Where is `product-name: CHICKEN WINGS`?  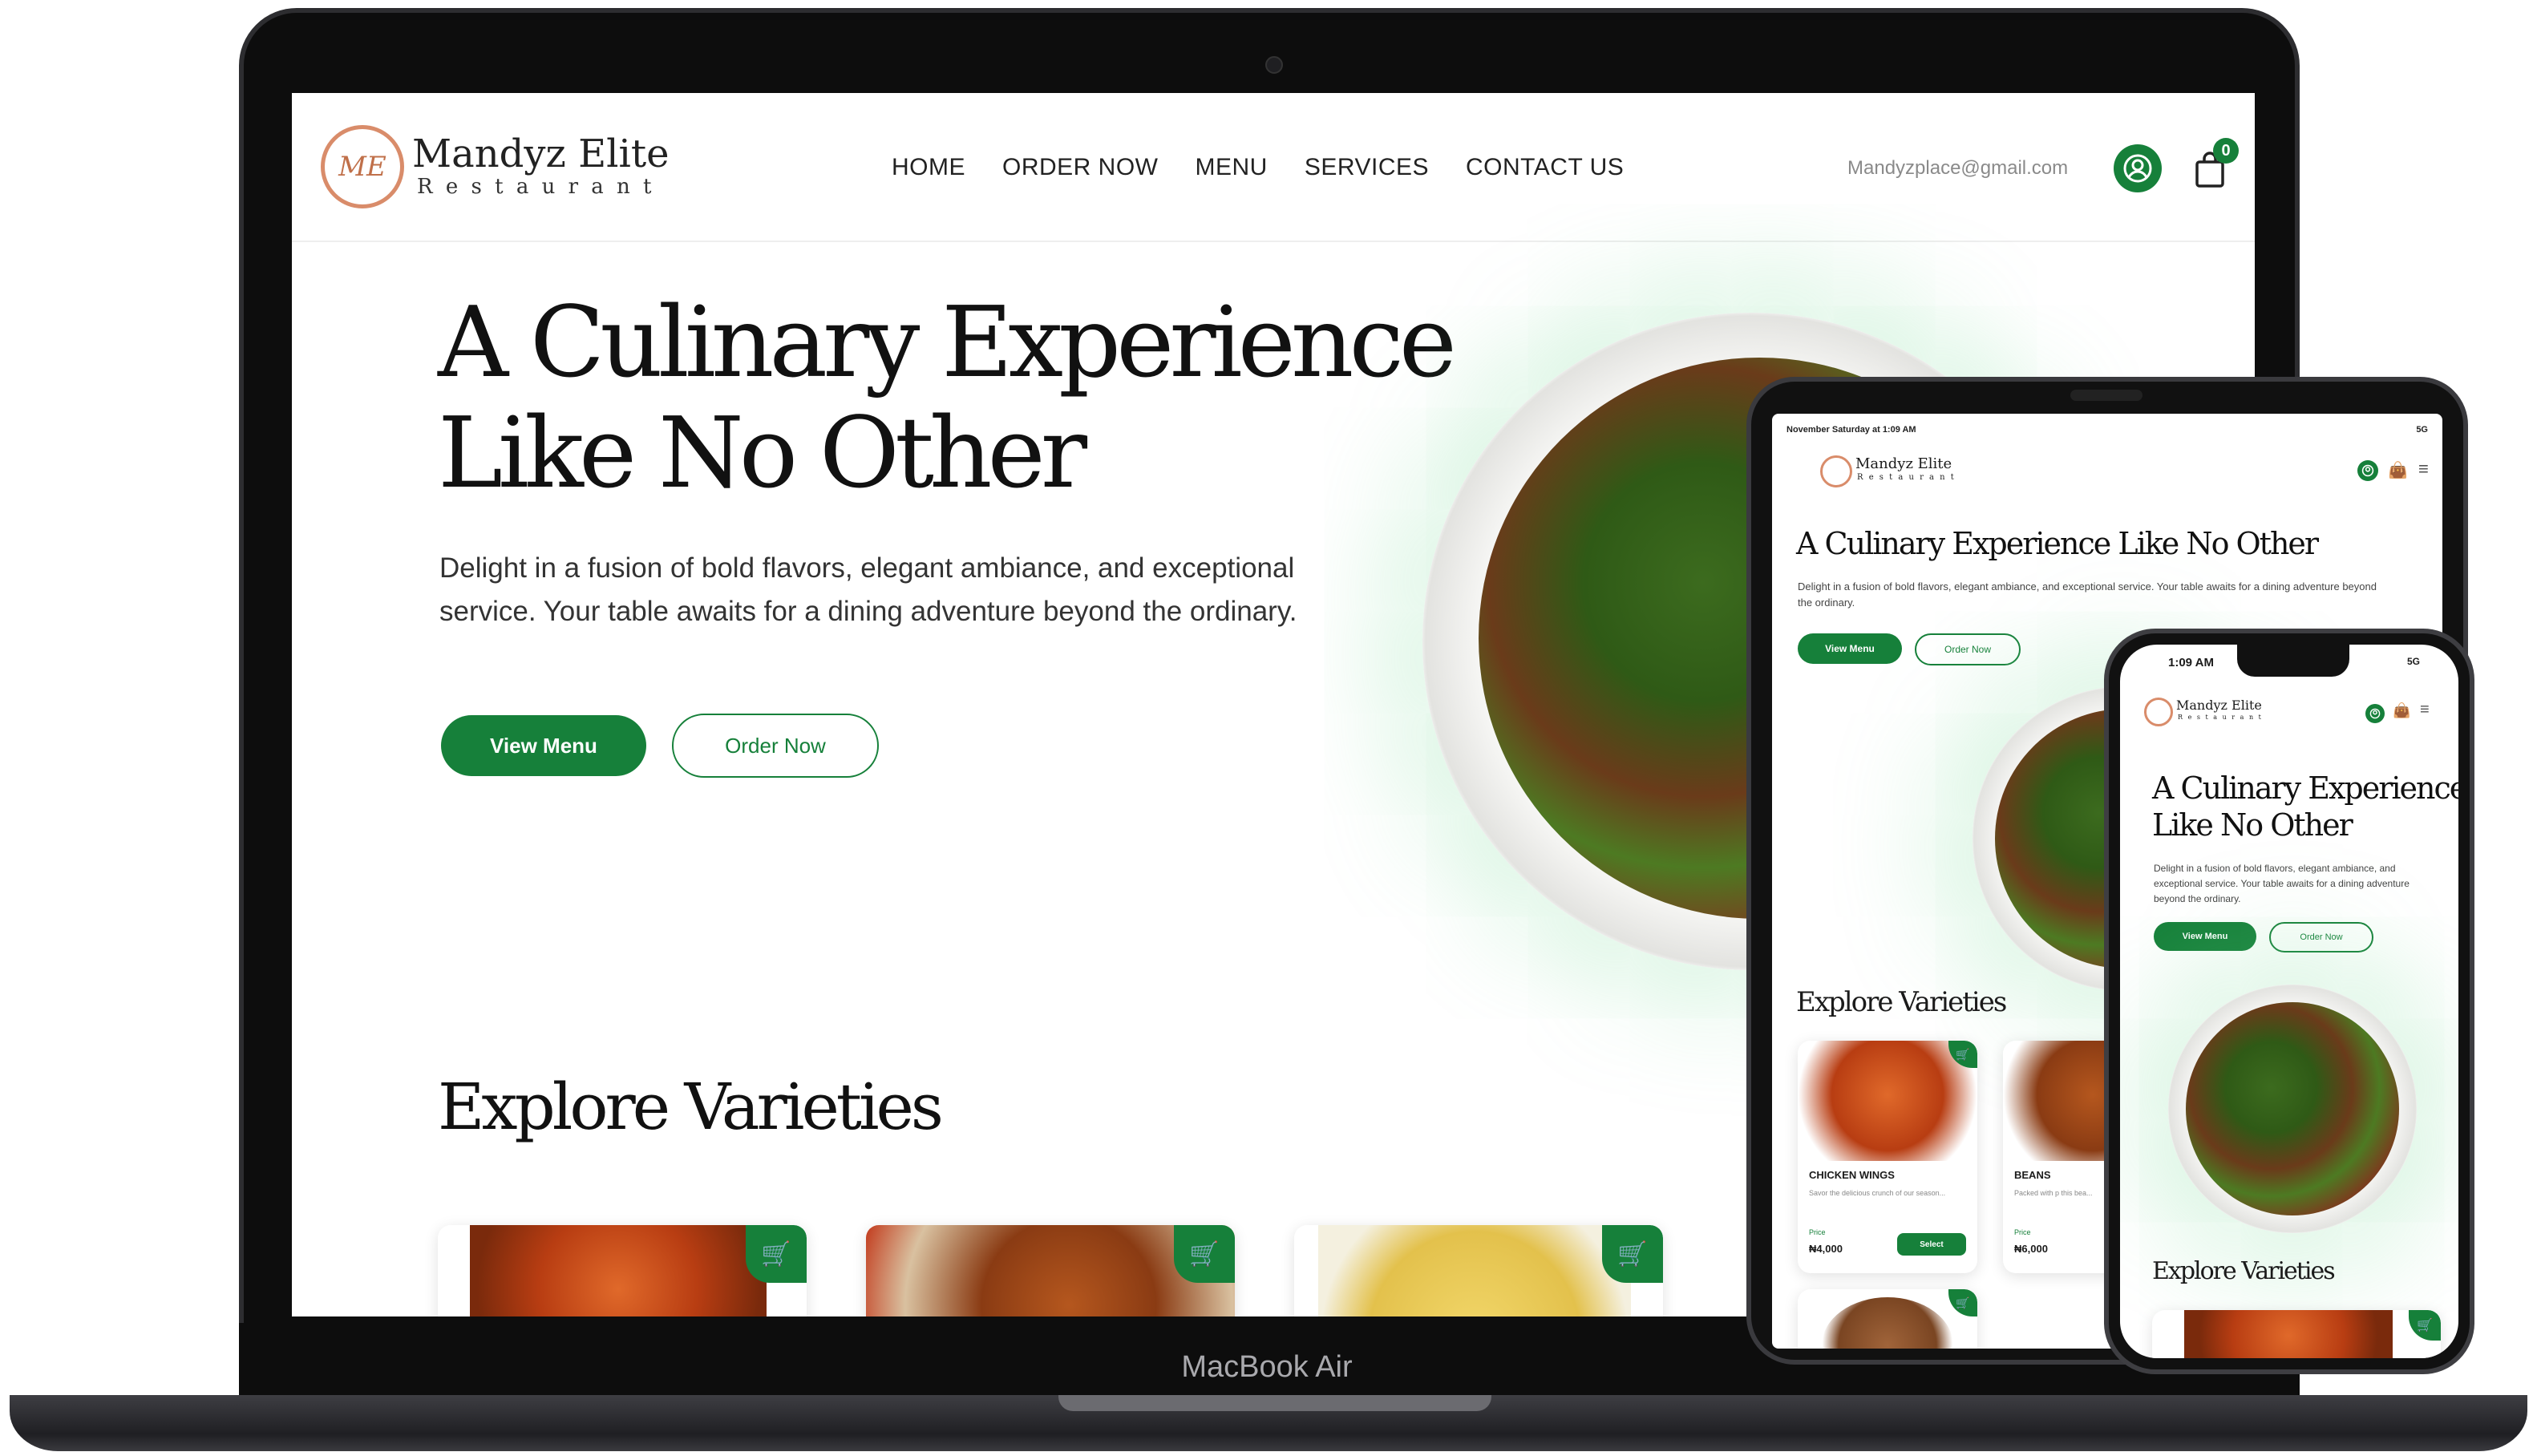 product-name: CHICKEN WINGS is located at coordinates (1852, 1175).